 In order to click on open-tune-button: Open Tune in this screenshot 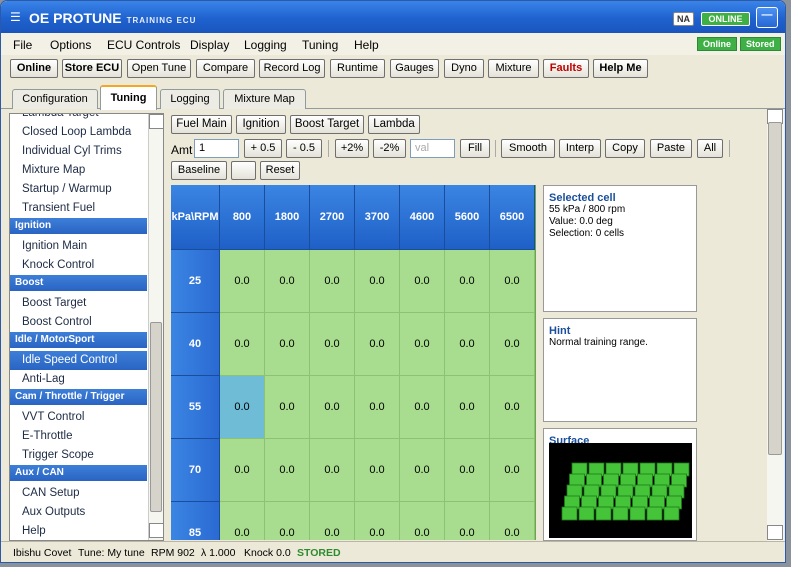, I will do `click(159, 68)`.